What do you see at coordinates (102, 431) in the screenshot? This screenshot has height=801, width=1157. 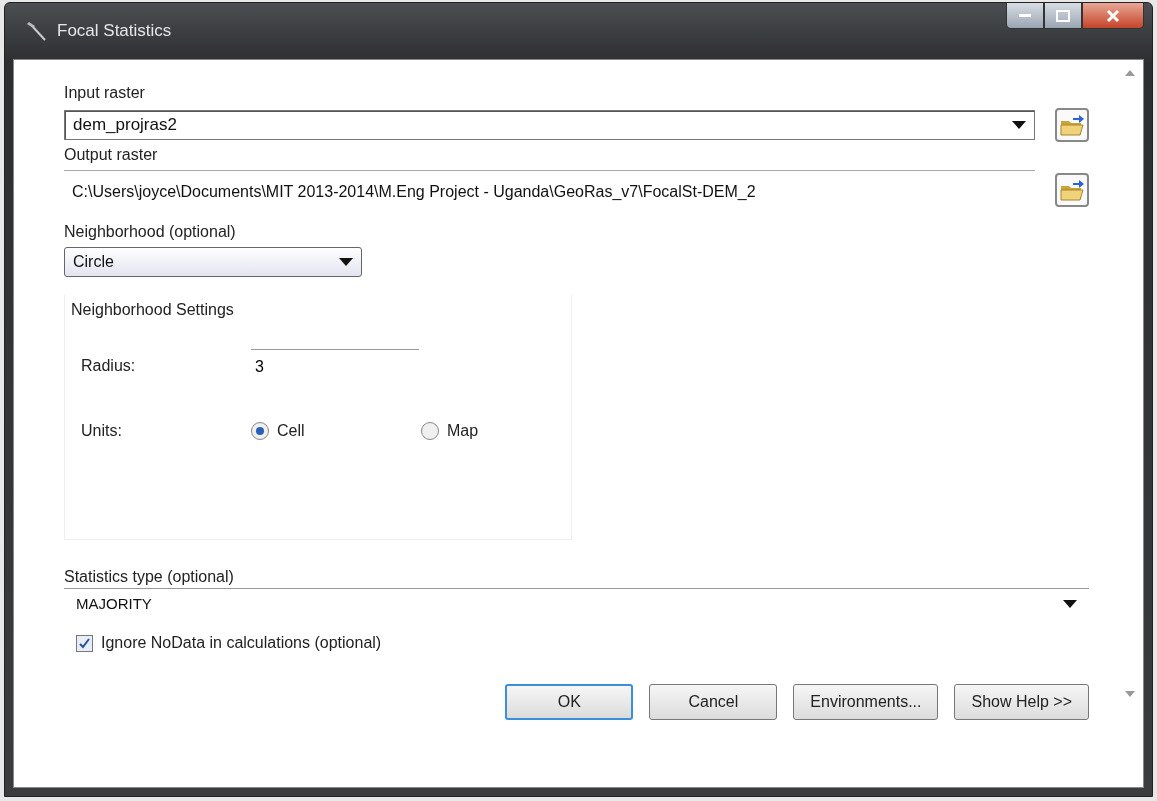 I see `units-label: Units:` at bounding box center [102, 431].